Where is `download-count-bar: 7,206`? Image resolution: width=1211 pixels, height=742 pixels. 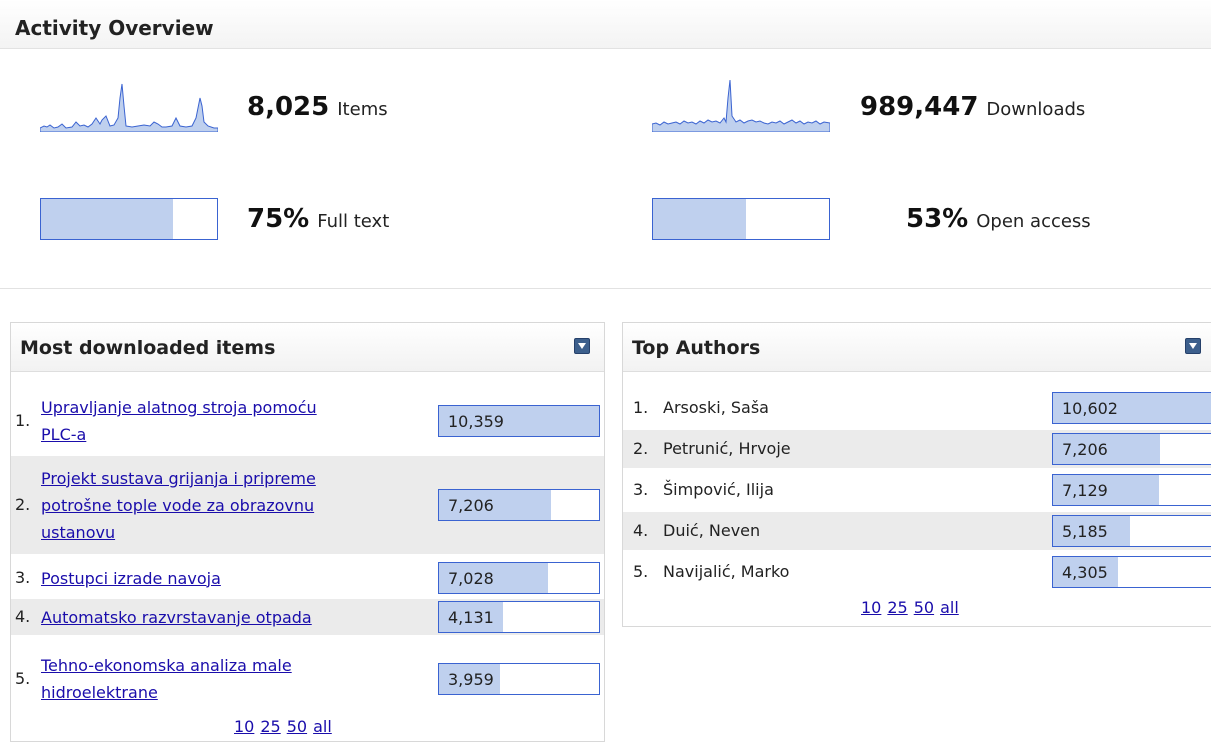
download-count-bar: 7,206 is located at coordinates (519, 505).